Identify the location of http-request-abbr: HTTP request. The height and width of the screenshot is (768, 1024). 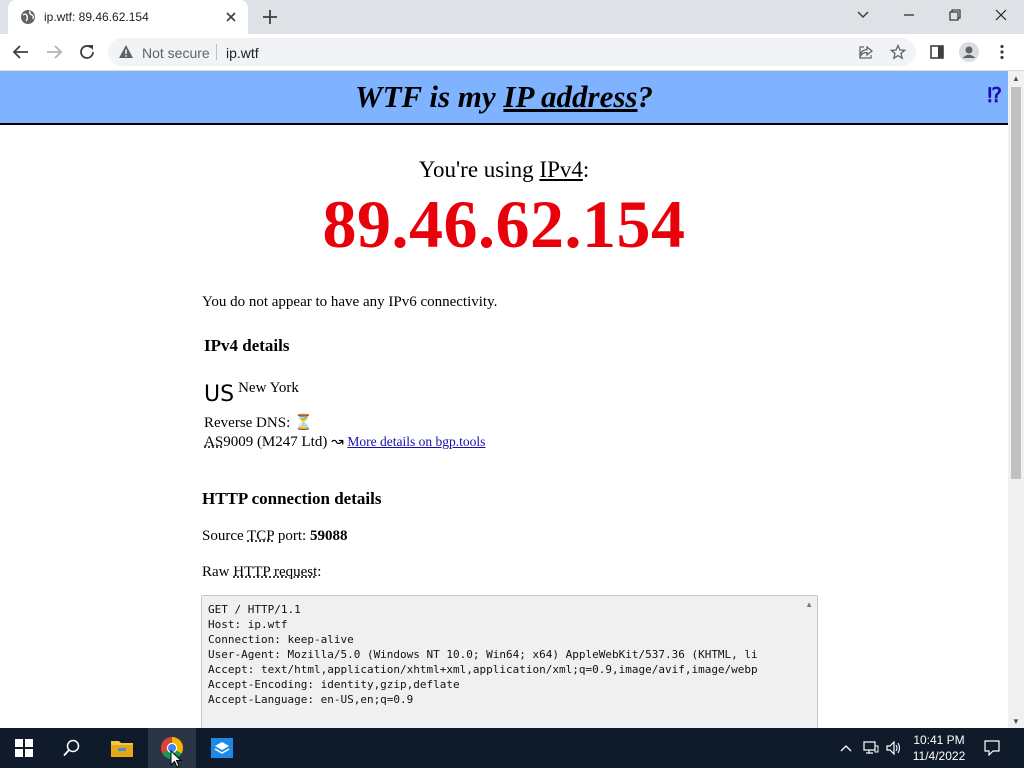
(275, 572).